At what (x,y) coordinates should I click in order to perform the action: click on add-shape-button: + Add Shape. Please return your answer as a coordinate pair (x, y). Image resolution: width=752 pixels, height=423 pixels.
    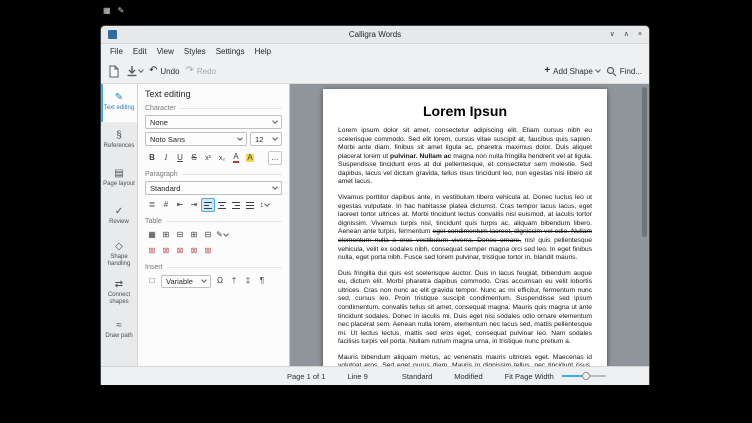
    Looking at the image, I should click on (572, 71).